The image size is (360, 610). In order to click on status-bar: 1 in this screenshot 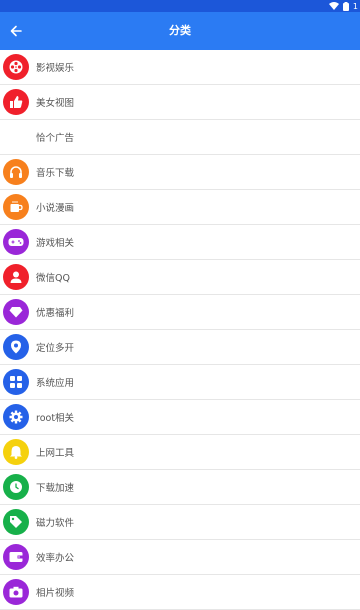, I will do `click(180, 6)`.